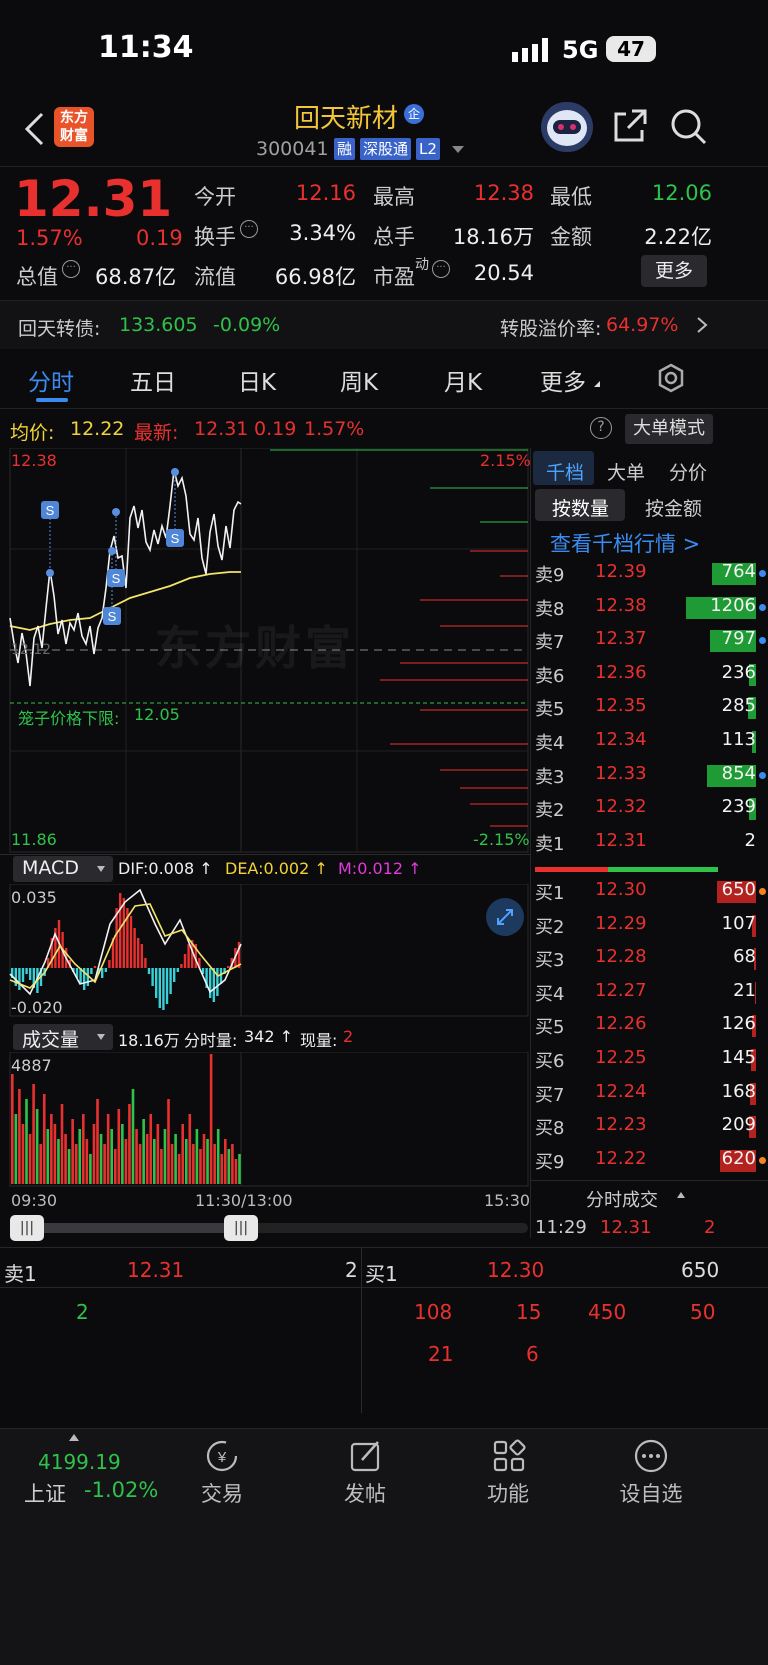 Image resolution: width=768 pixels, height=1665 pixels. What do you see at coordinates (156, 433) in the screenshot?
I see `latest-label: 最新:` at bounding box center [156, 433].